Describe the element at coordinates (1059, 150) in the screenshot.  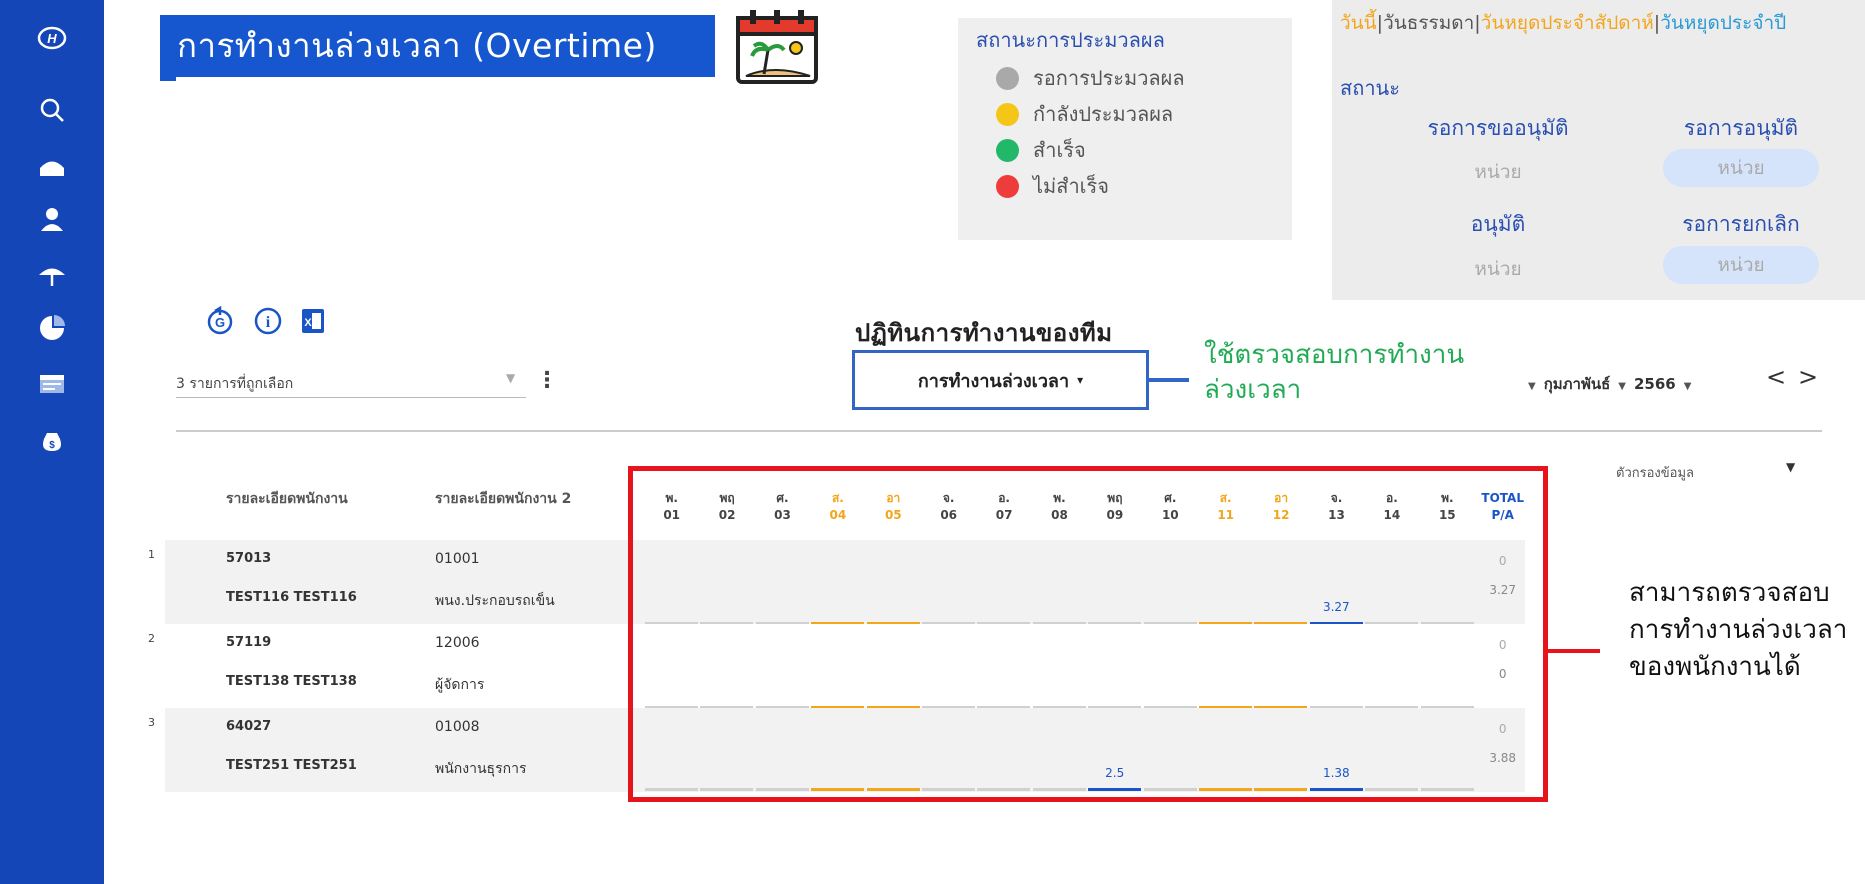
I see `legend-label: สำเร็จ` at that location.